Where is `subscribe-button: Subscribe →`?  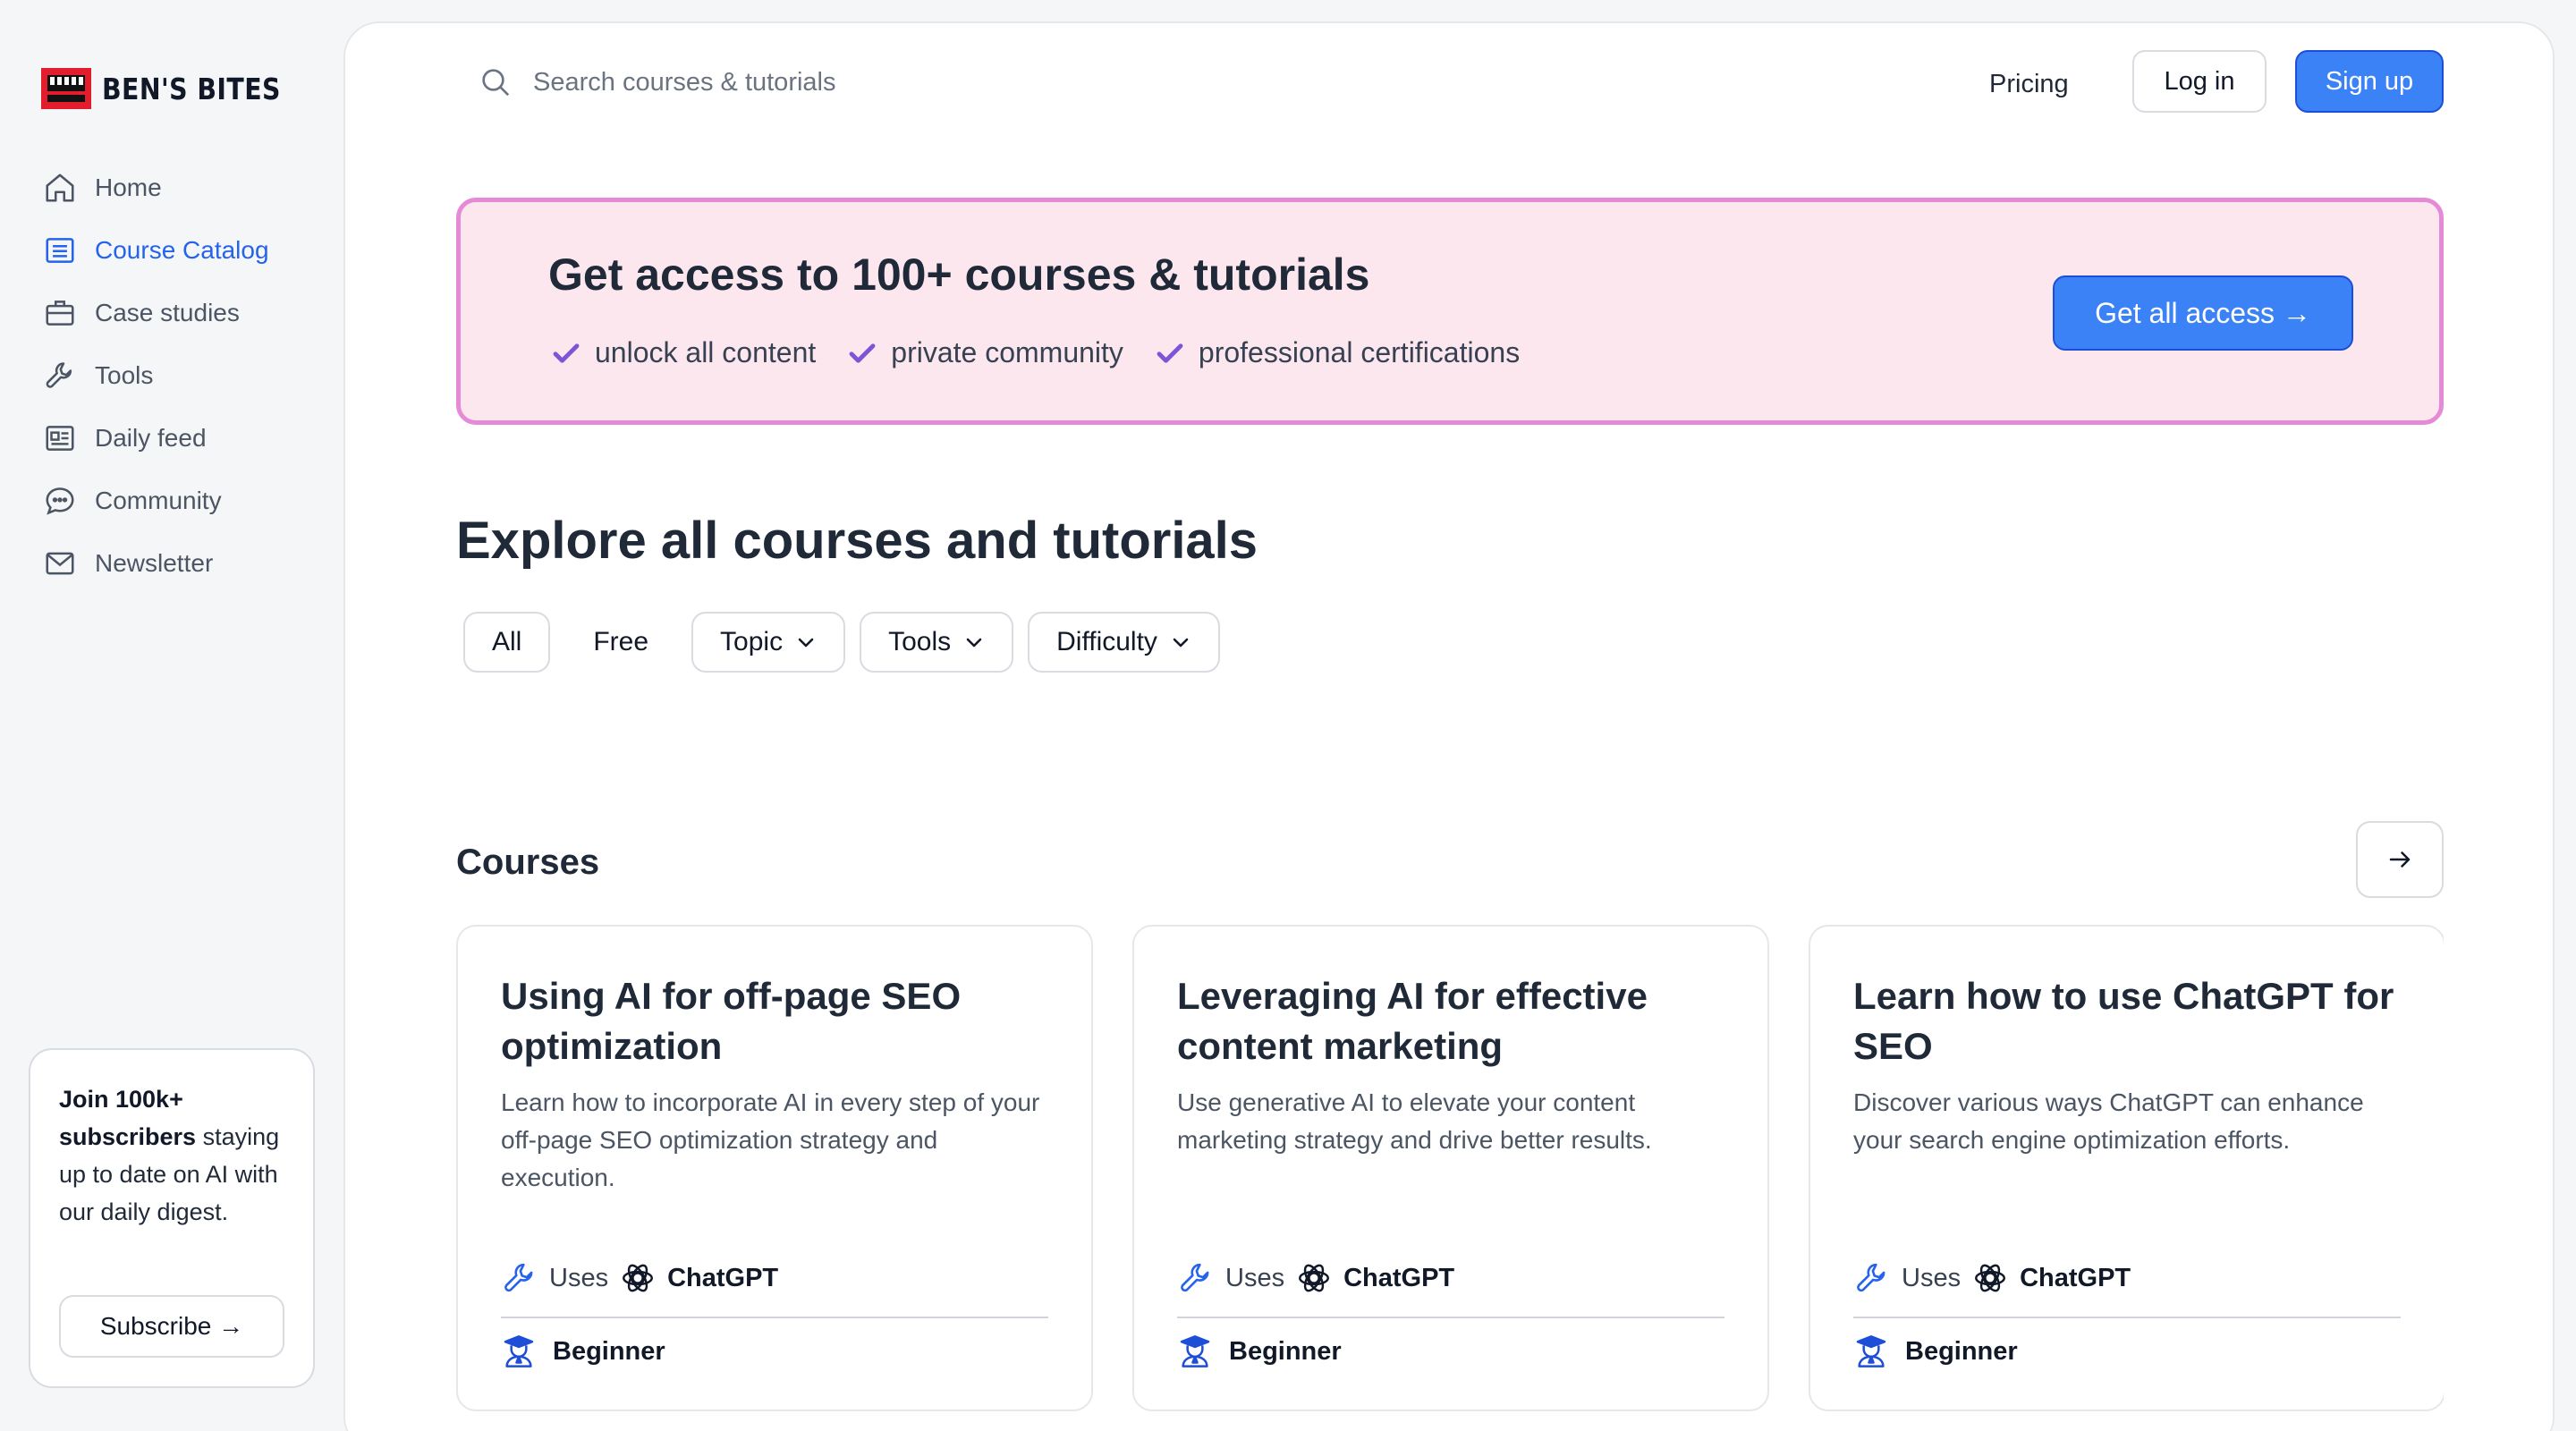 subscribe-button: Subscribe → is located at coordinates (171, 1327).